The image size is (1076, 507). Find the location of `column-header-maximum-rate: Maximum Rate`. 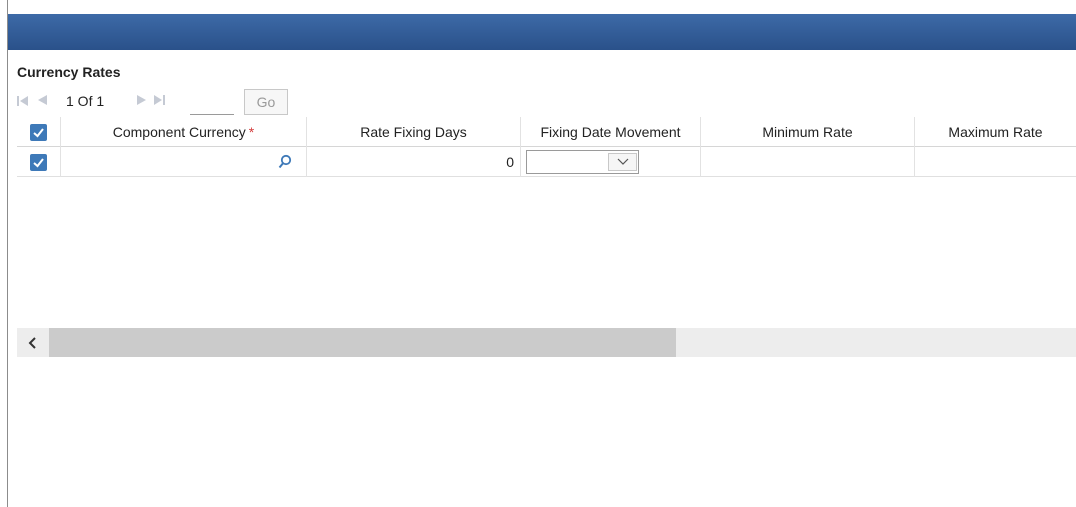

column-header-maximum-rate: Maximum Rate is located at coordinates (995, 132).